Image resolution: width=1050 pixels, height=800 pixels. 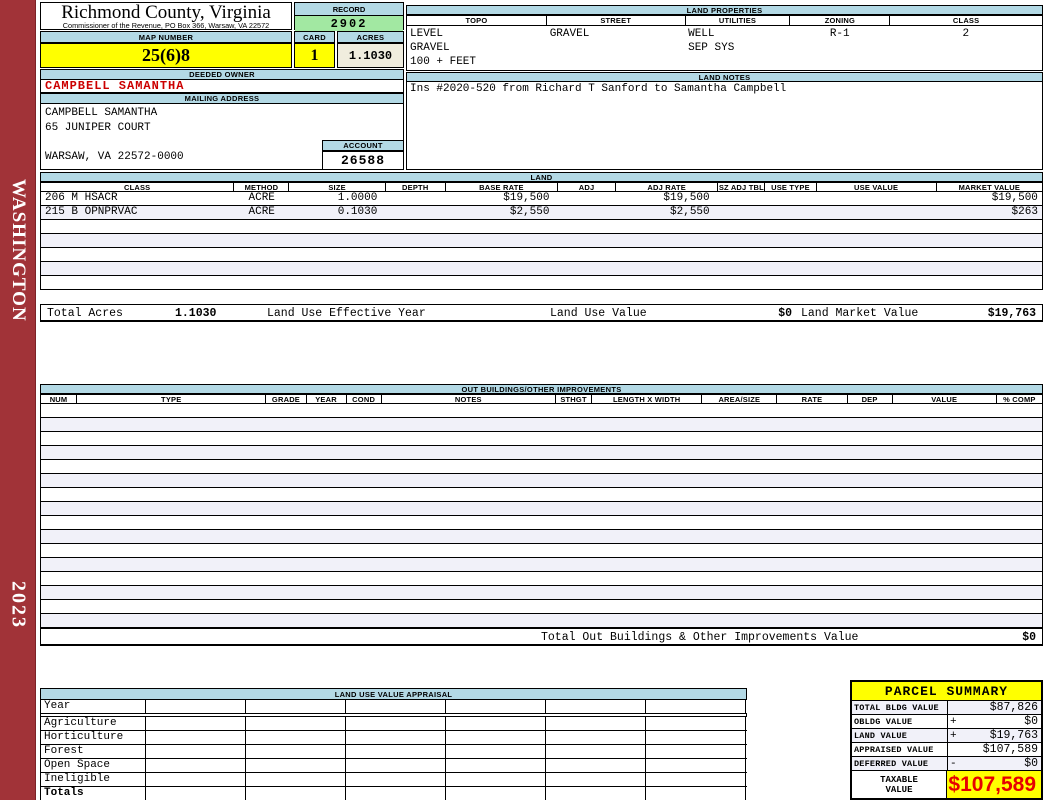 I want to click on acres-value: 1.1030, so click(x=370, y=55).